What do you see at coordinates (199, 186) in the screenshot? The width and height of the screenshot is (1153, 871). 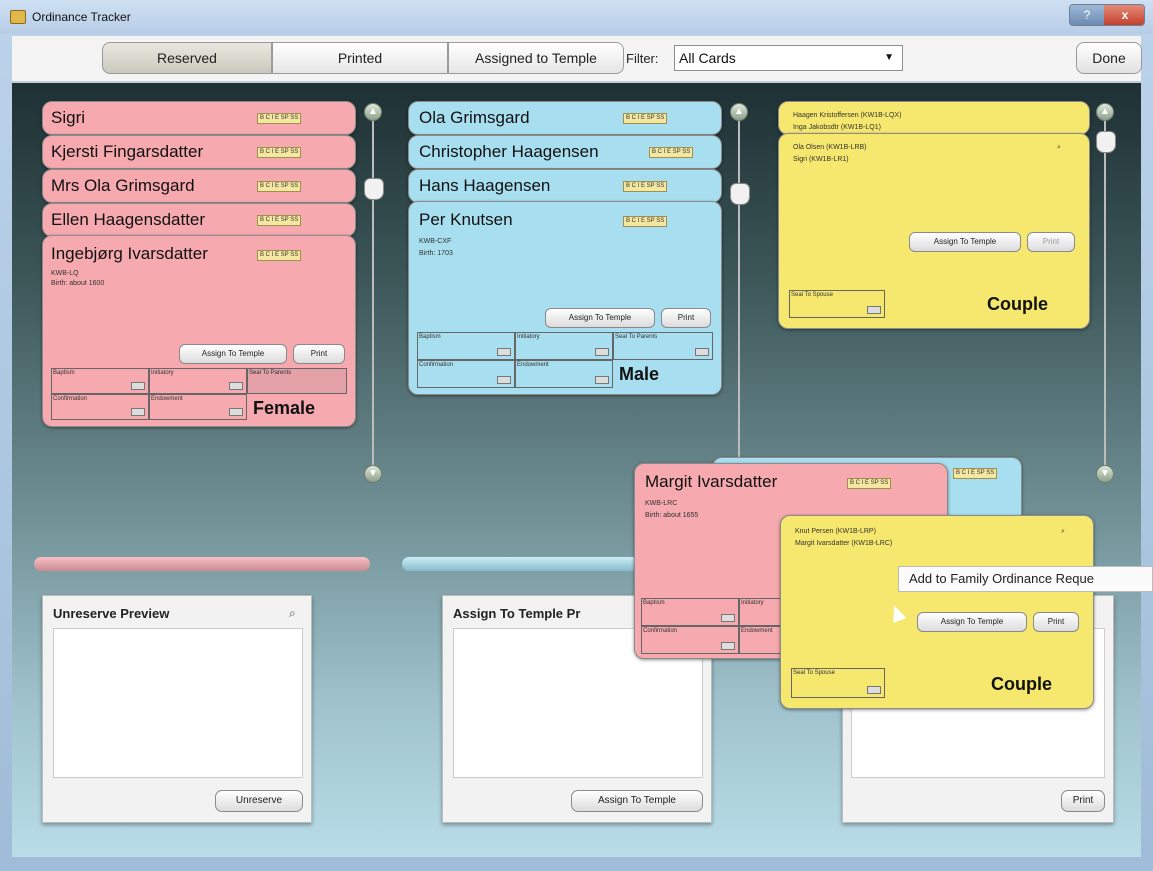 I see `person-card: Mrs Ola Grimsgard B C I E SP SS` at bounding box center [199, 186].